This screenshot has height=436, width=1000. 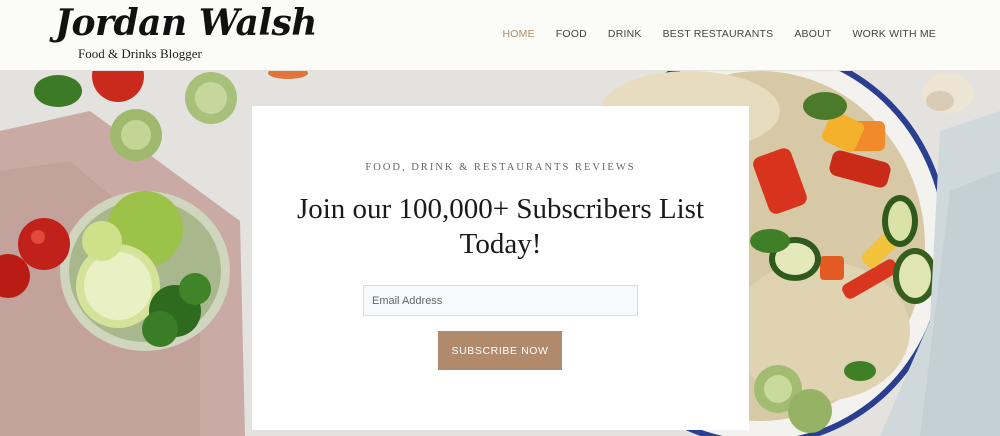 What do you see at coordinates (186, 23) in the screenshot?
I see `logo-name: Jordan Walsh` at bounding box center [186, 23].